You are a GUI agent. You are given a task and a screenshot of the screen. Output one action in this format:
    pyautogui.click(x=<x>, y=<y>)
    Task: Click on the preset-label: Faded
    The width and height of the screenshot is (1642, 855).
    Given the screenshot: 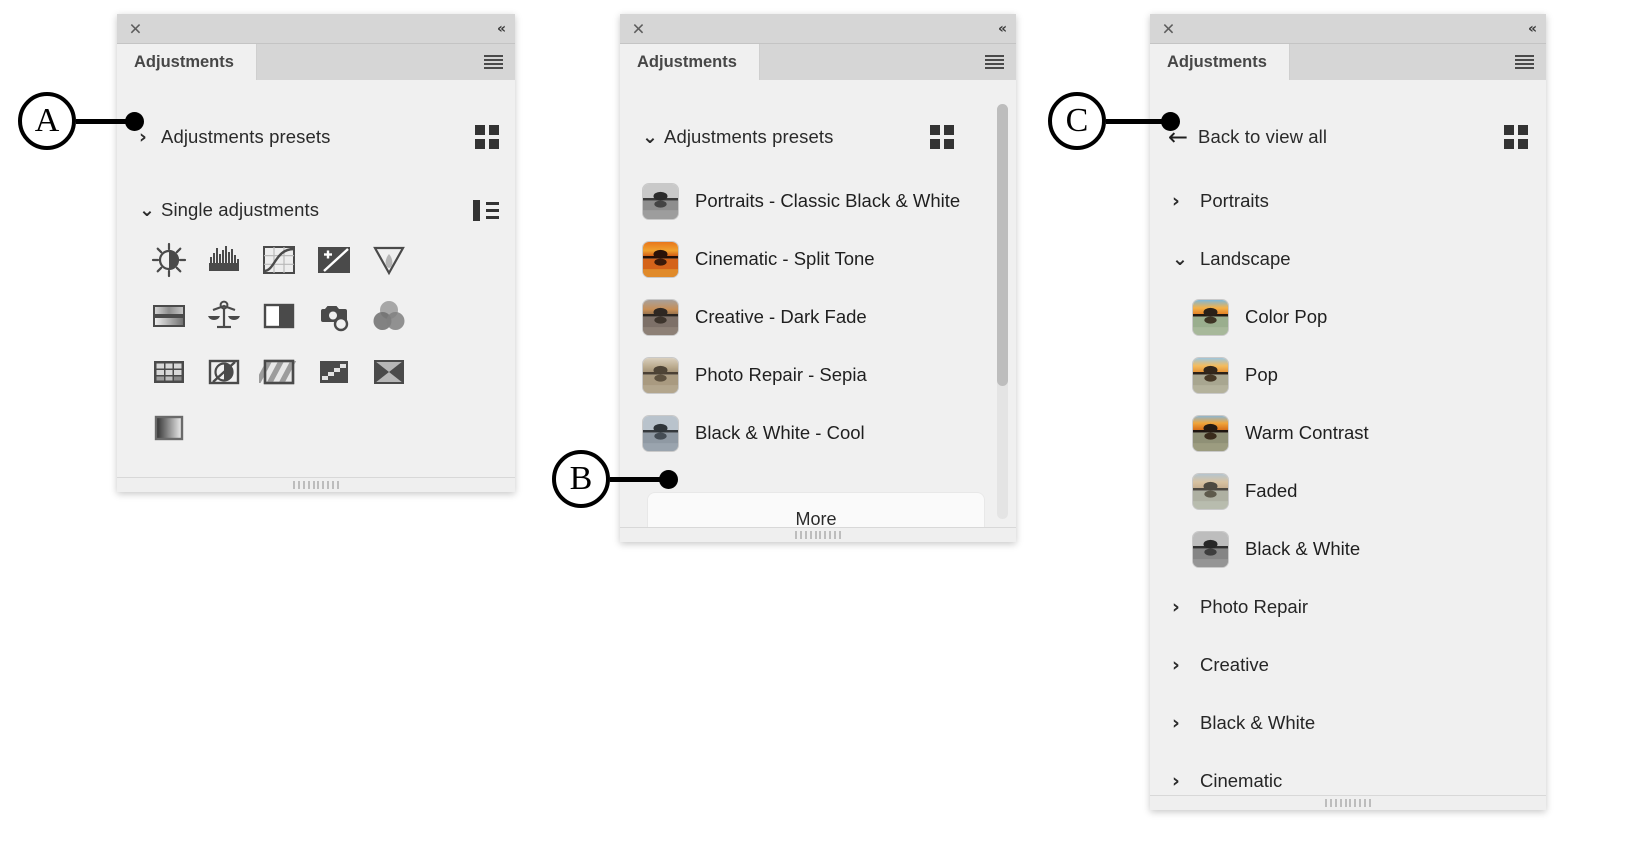 What is the action you would take?
    pyautogui.click(x=1271, y=490)
    